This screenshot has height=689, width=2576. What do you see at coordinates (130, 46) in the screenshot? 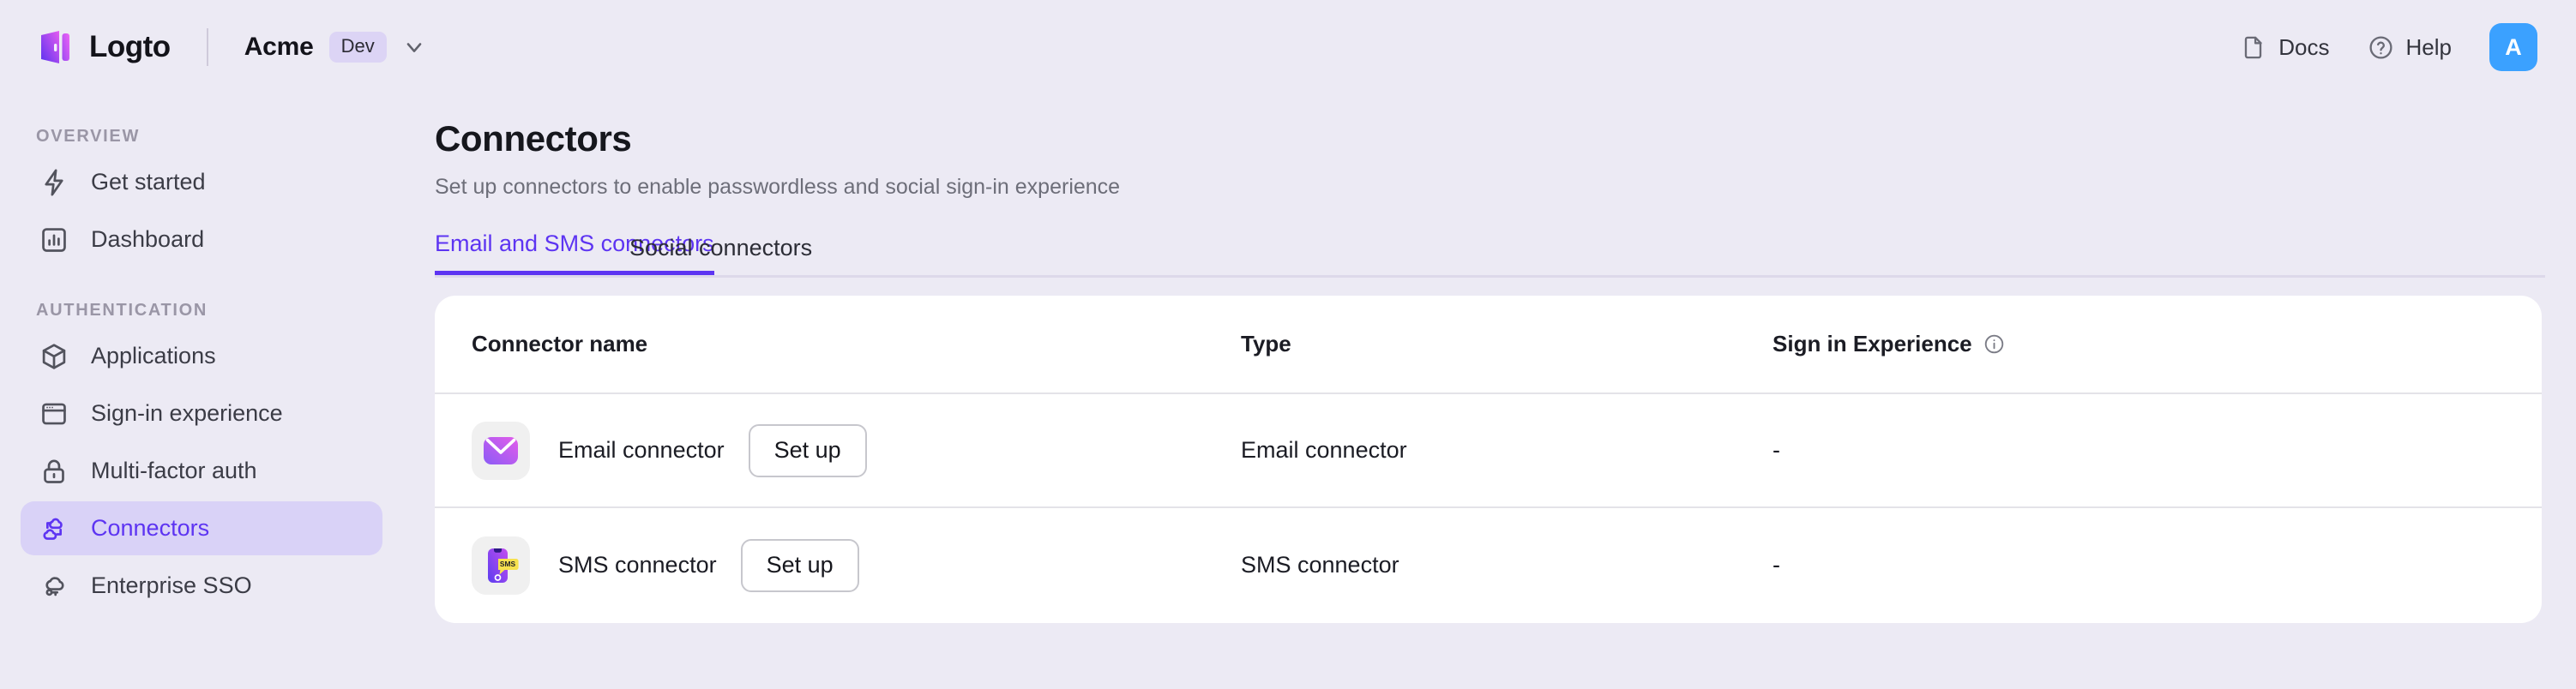
I see `brand-name: Logto` at bounding box center [130, 46].